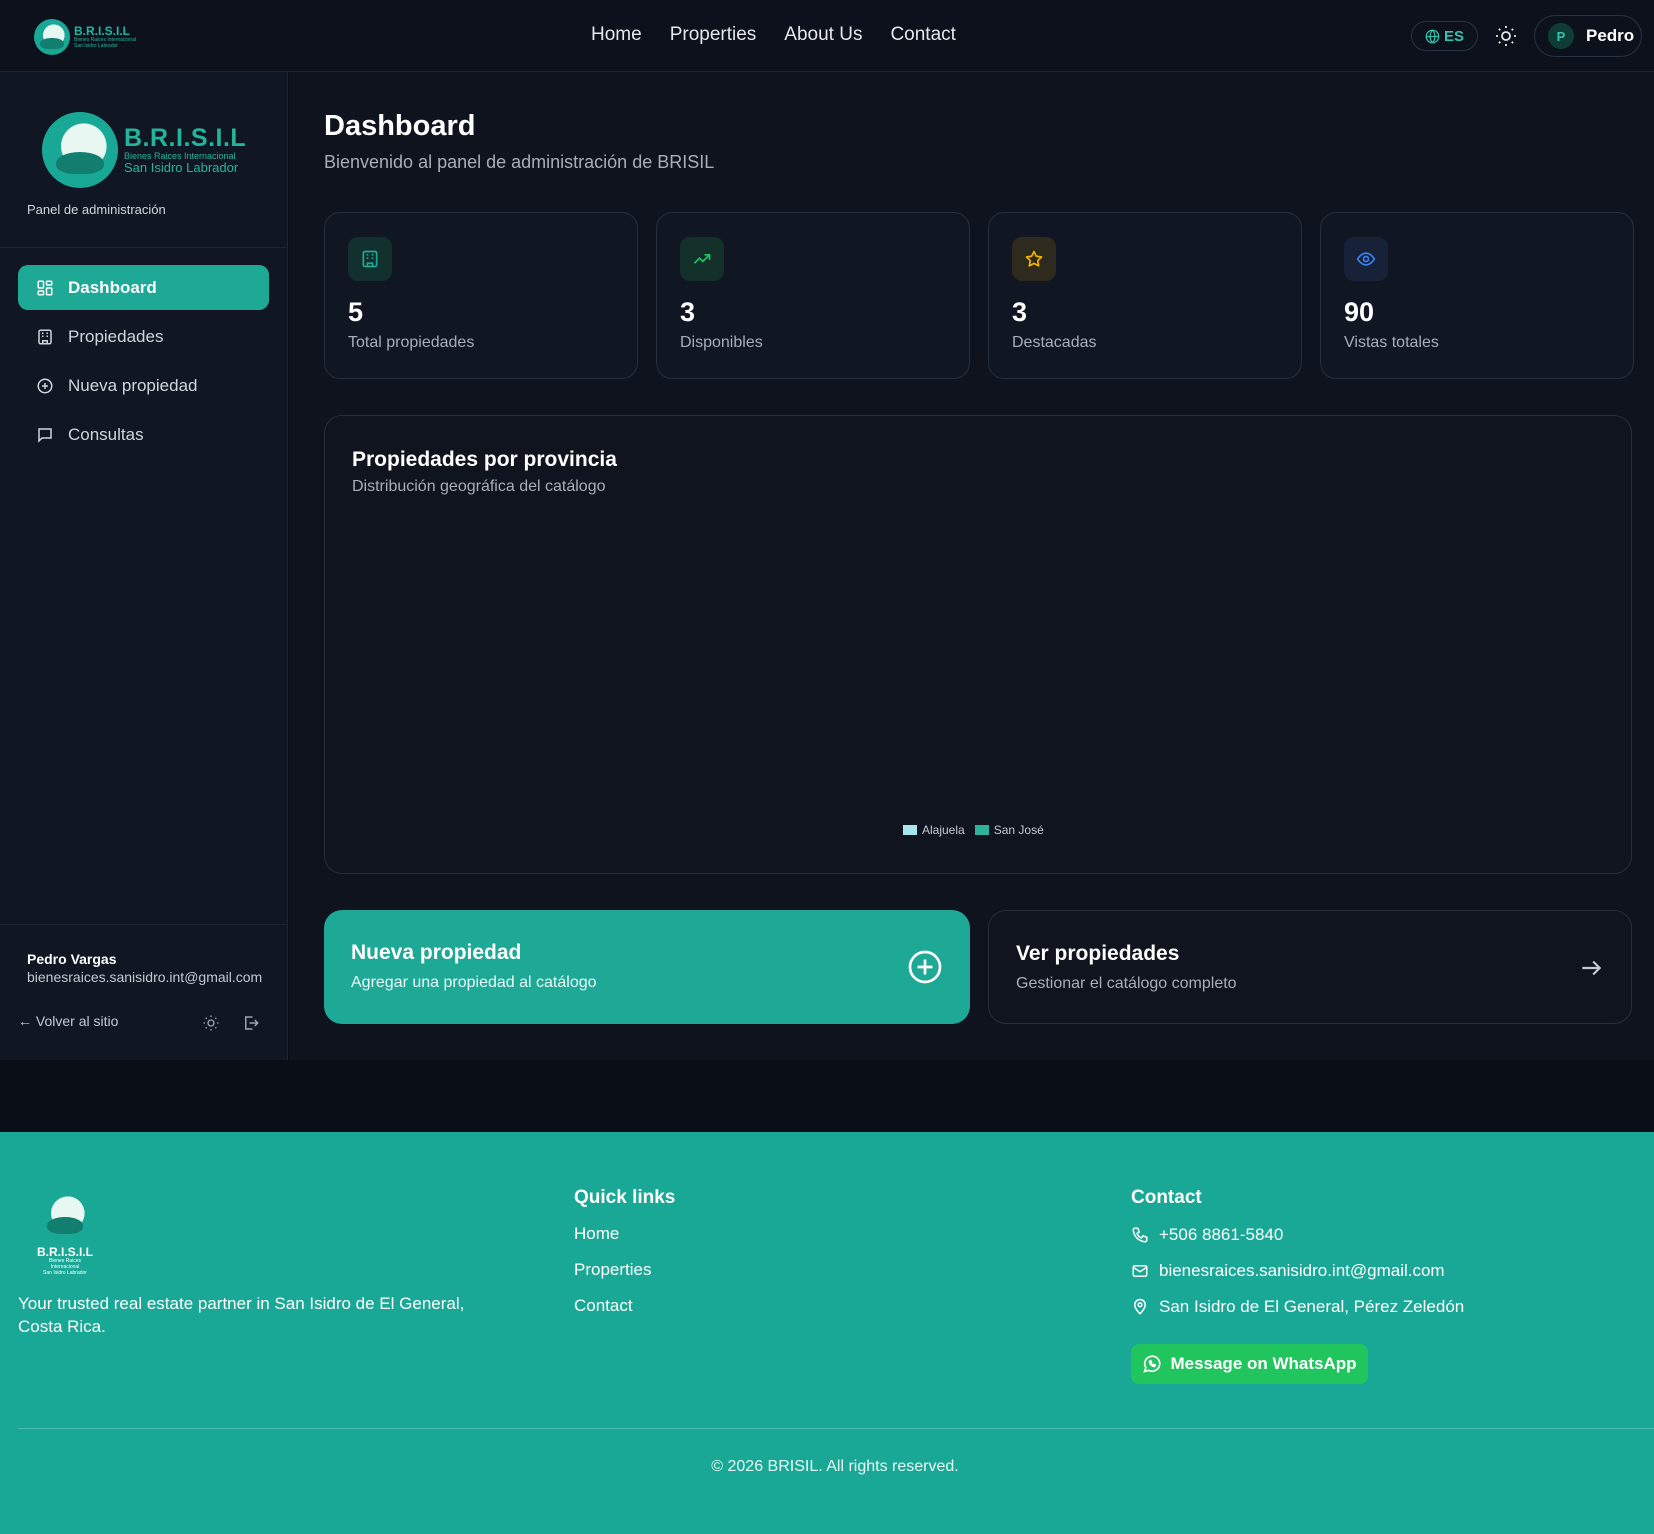 The image size is (1654, 1534). What do you see at coordinates (616, 35) in the screenshot?
I see `nav-link-home: Home` at bounding box center [616, 35].